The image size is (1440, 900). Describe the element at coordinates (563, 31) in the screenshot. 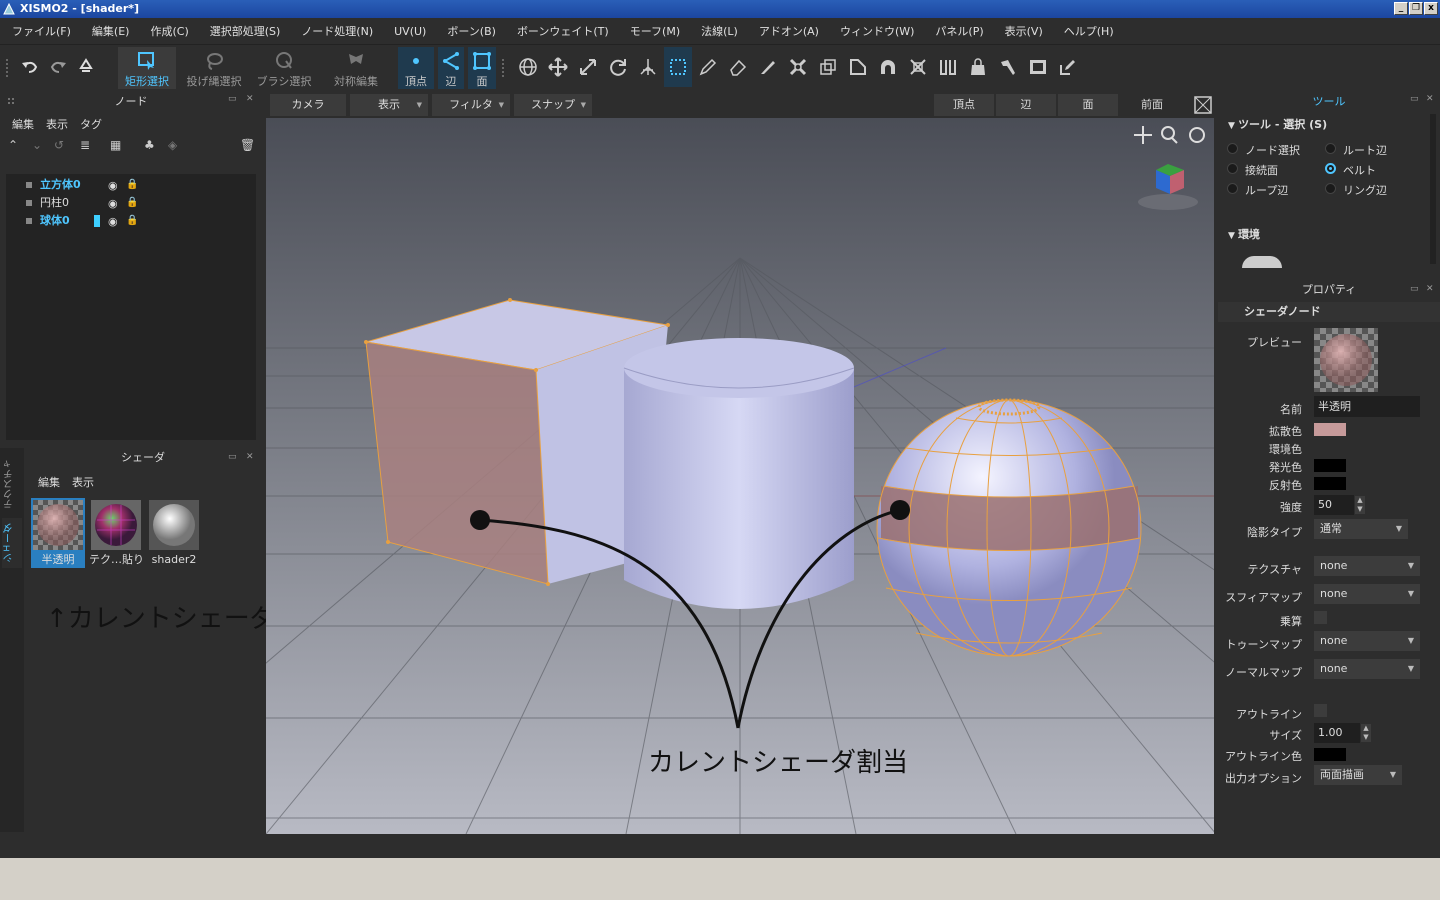

I see `menu-bone-weight: ボーンウェイト(T)` at that location.